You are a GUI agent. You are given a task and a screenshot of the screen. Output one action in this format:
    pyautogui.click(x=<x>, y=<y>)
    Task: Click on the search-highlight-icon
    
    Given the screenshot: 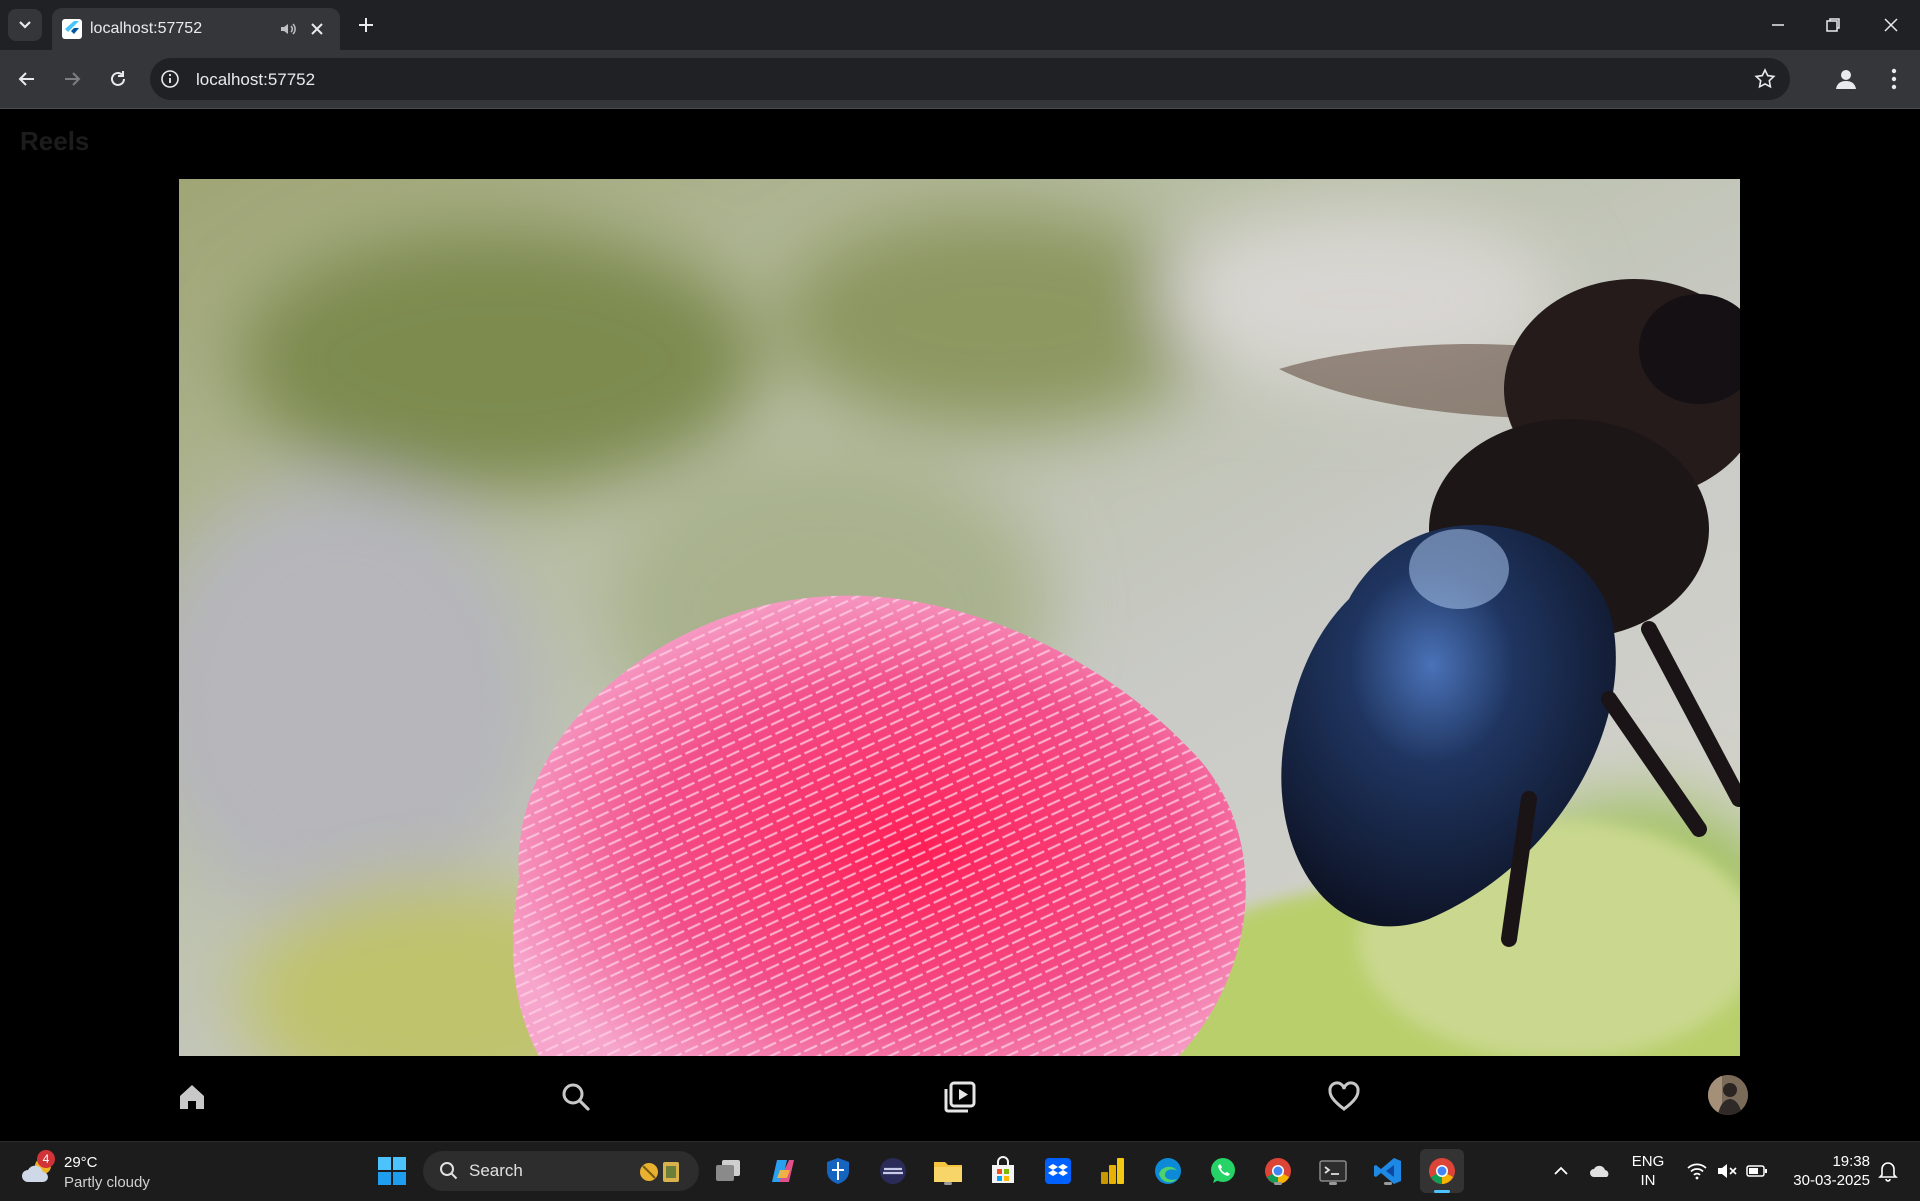 What is the action you would take?
    pyautogui.click(x=659, y=1172)
    